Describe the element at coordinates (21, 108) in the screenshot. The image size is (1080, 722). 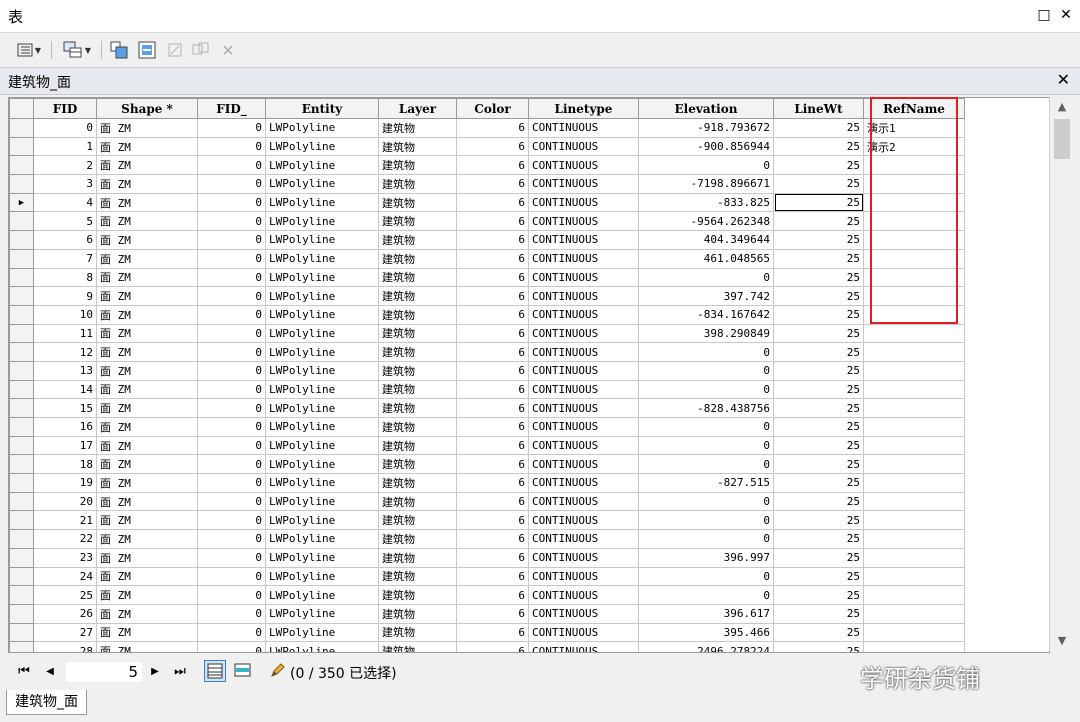
I see `row-selector-header` at that location.